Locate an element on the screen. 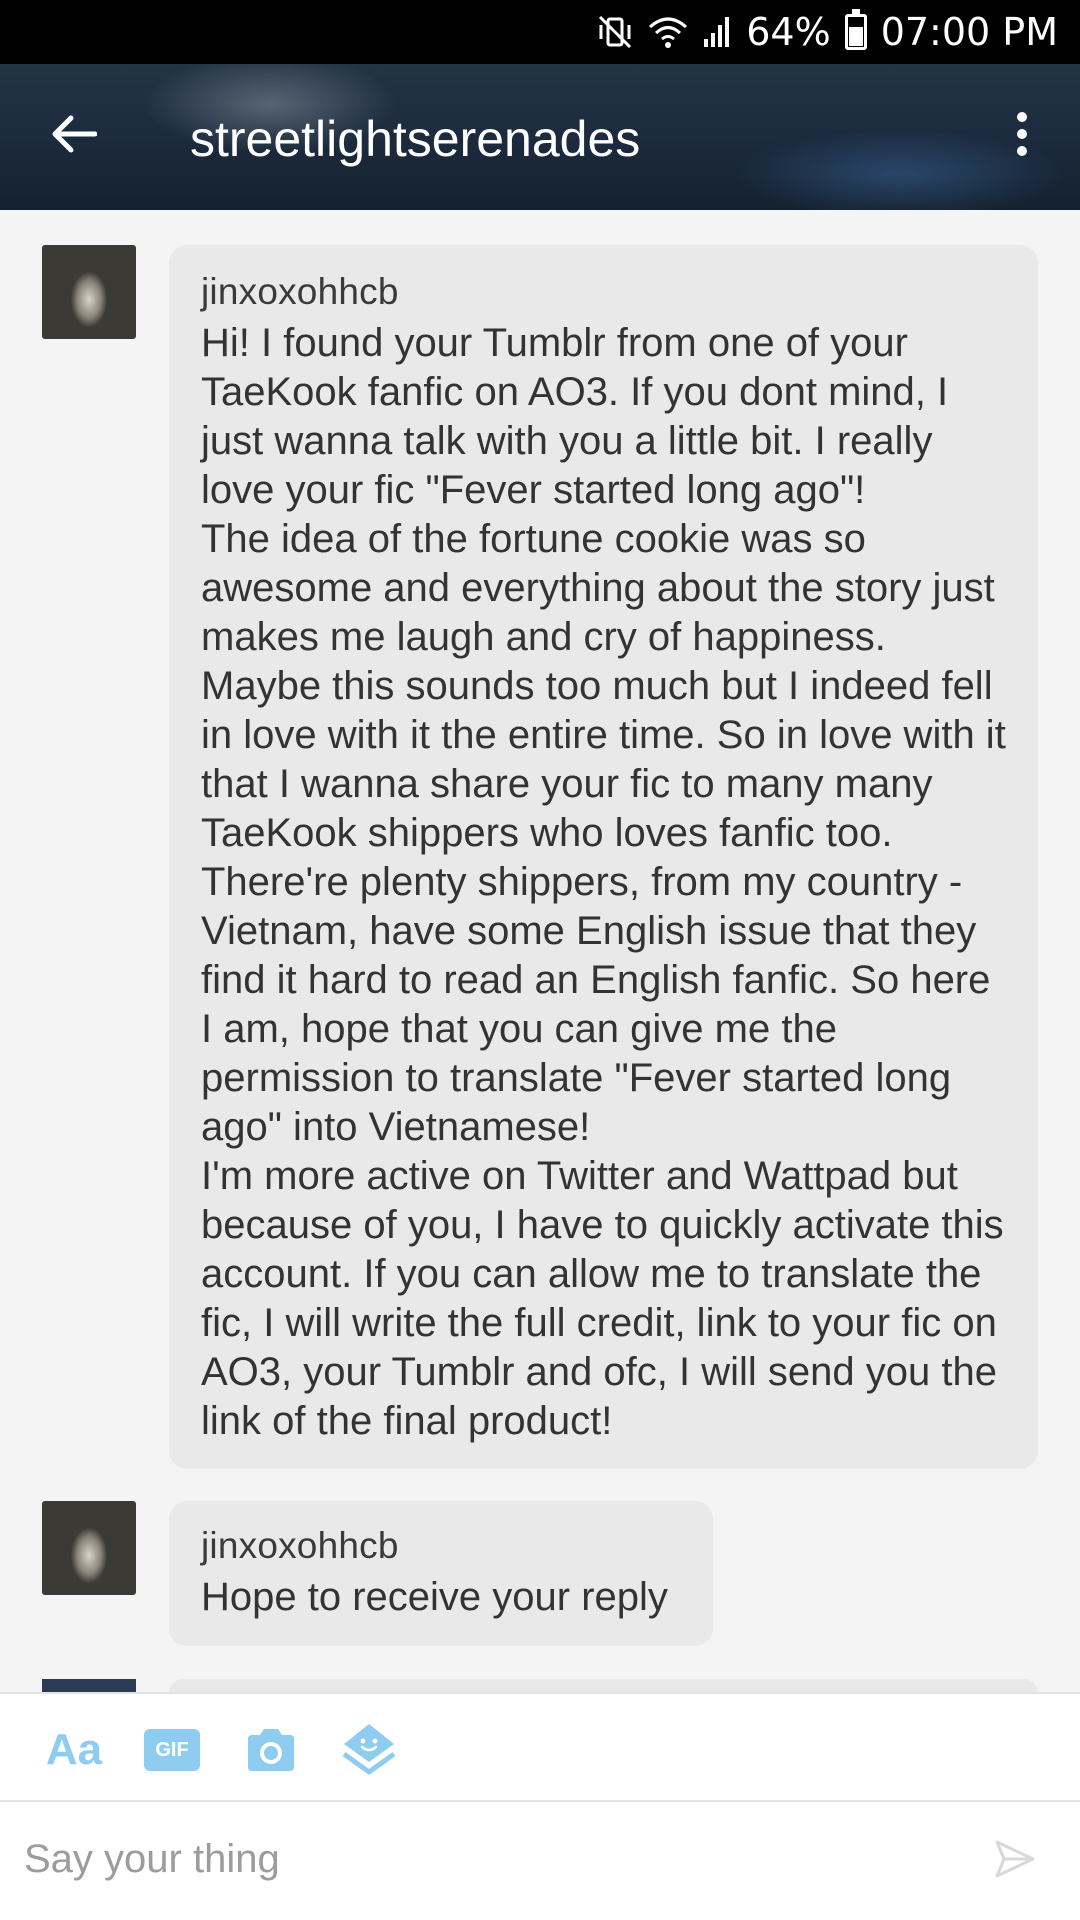 The height and width of the screenshot is (1920, 1080). battery-percent: 64% is located at coordinates (788, 32).